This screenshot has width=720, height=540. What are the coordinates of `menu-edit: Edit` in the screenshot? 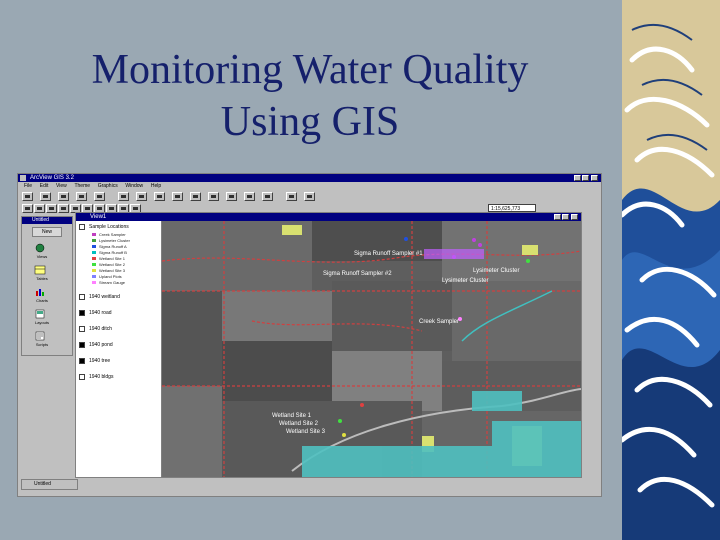 It's located at (44, 186).